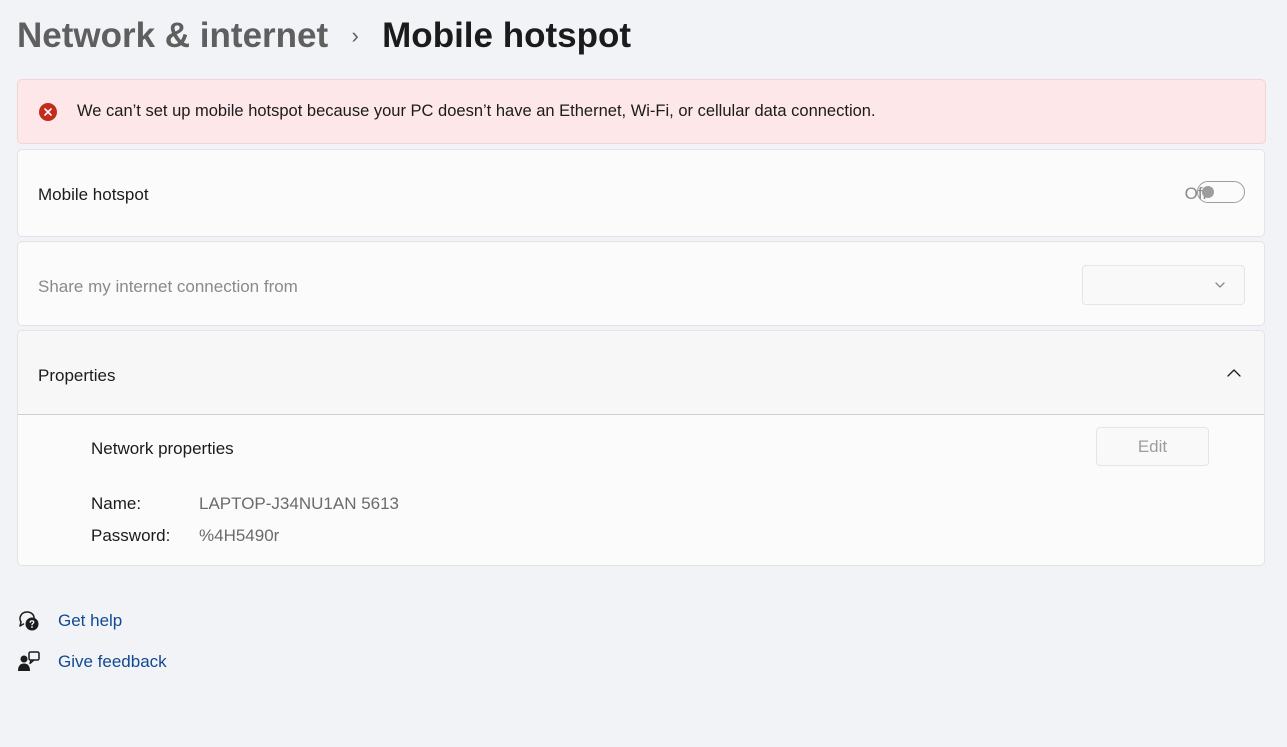 The image size is (1287, 747). Describe the element at coordinates (93, 194) in the screenshot. I see `mobile-hotspot-label: Mobile hotspot` at that location.